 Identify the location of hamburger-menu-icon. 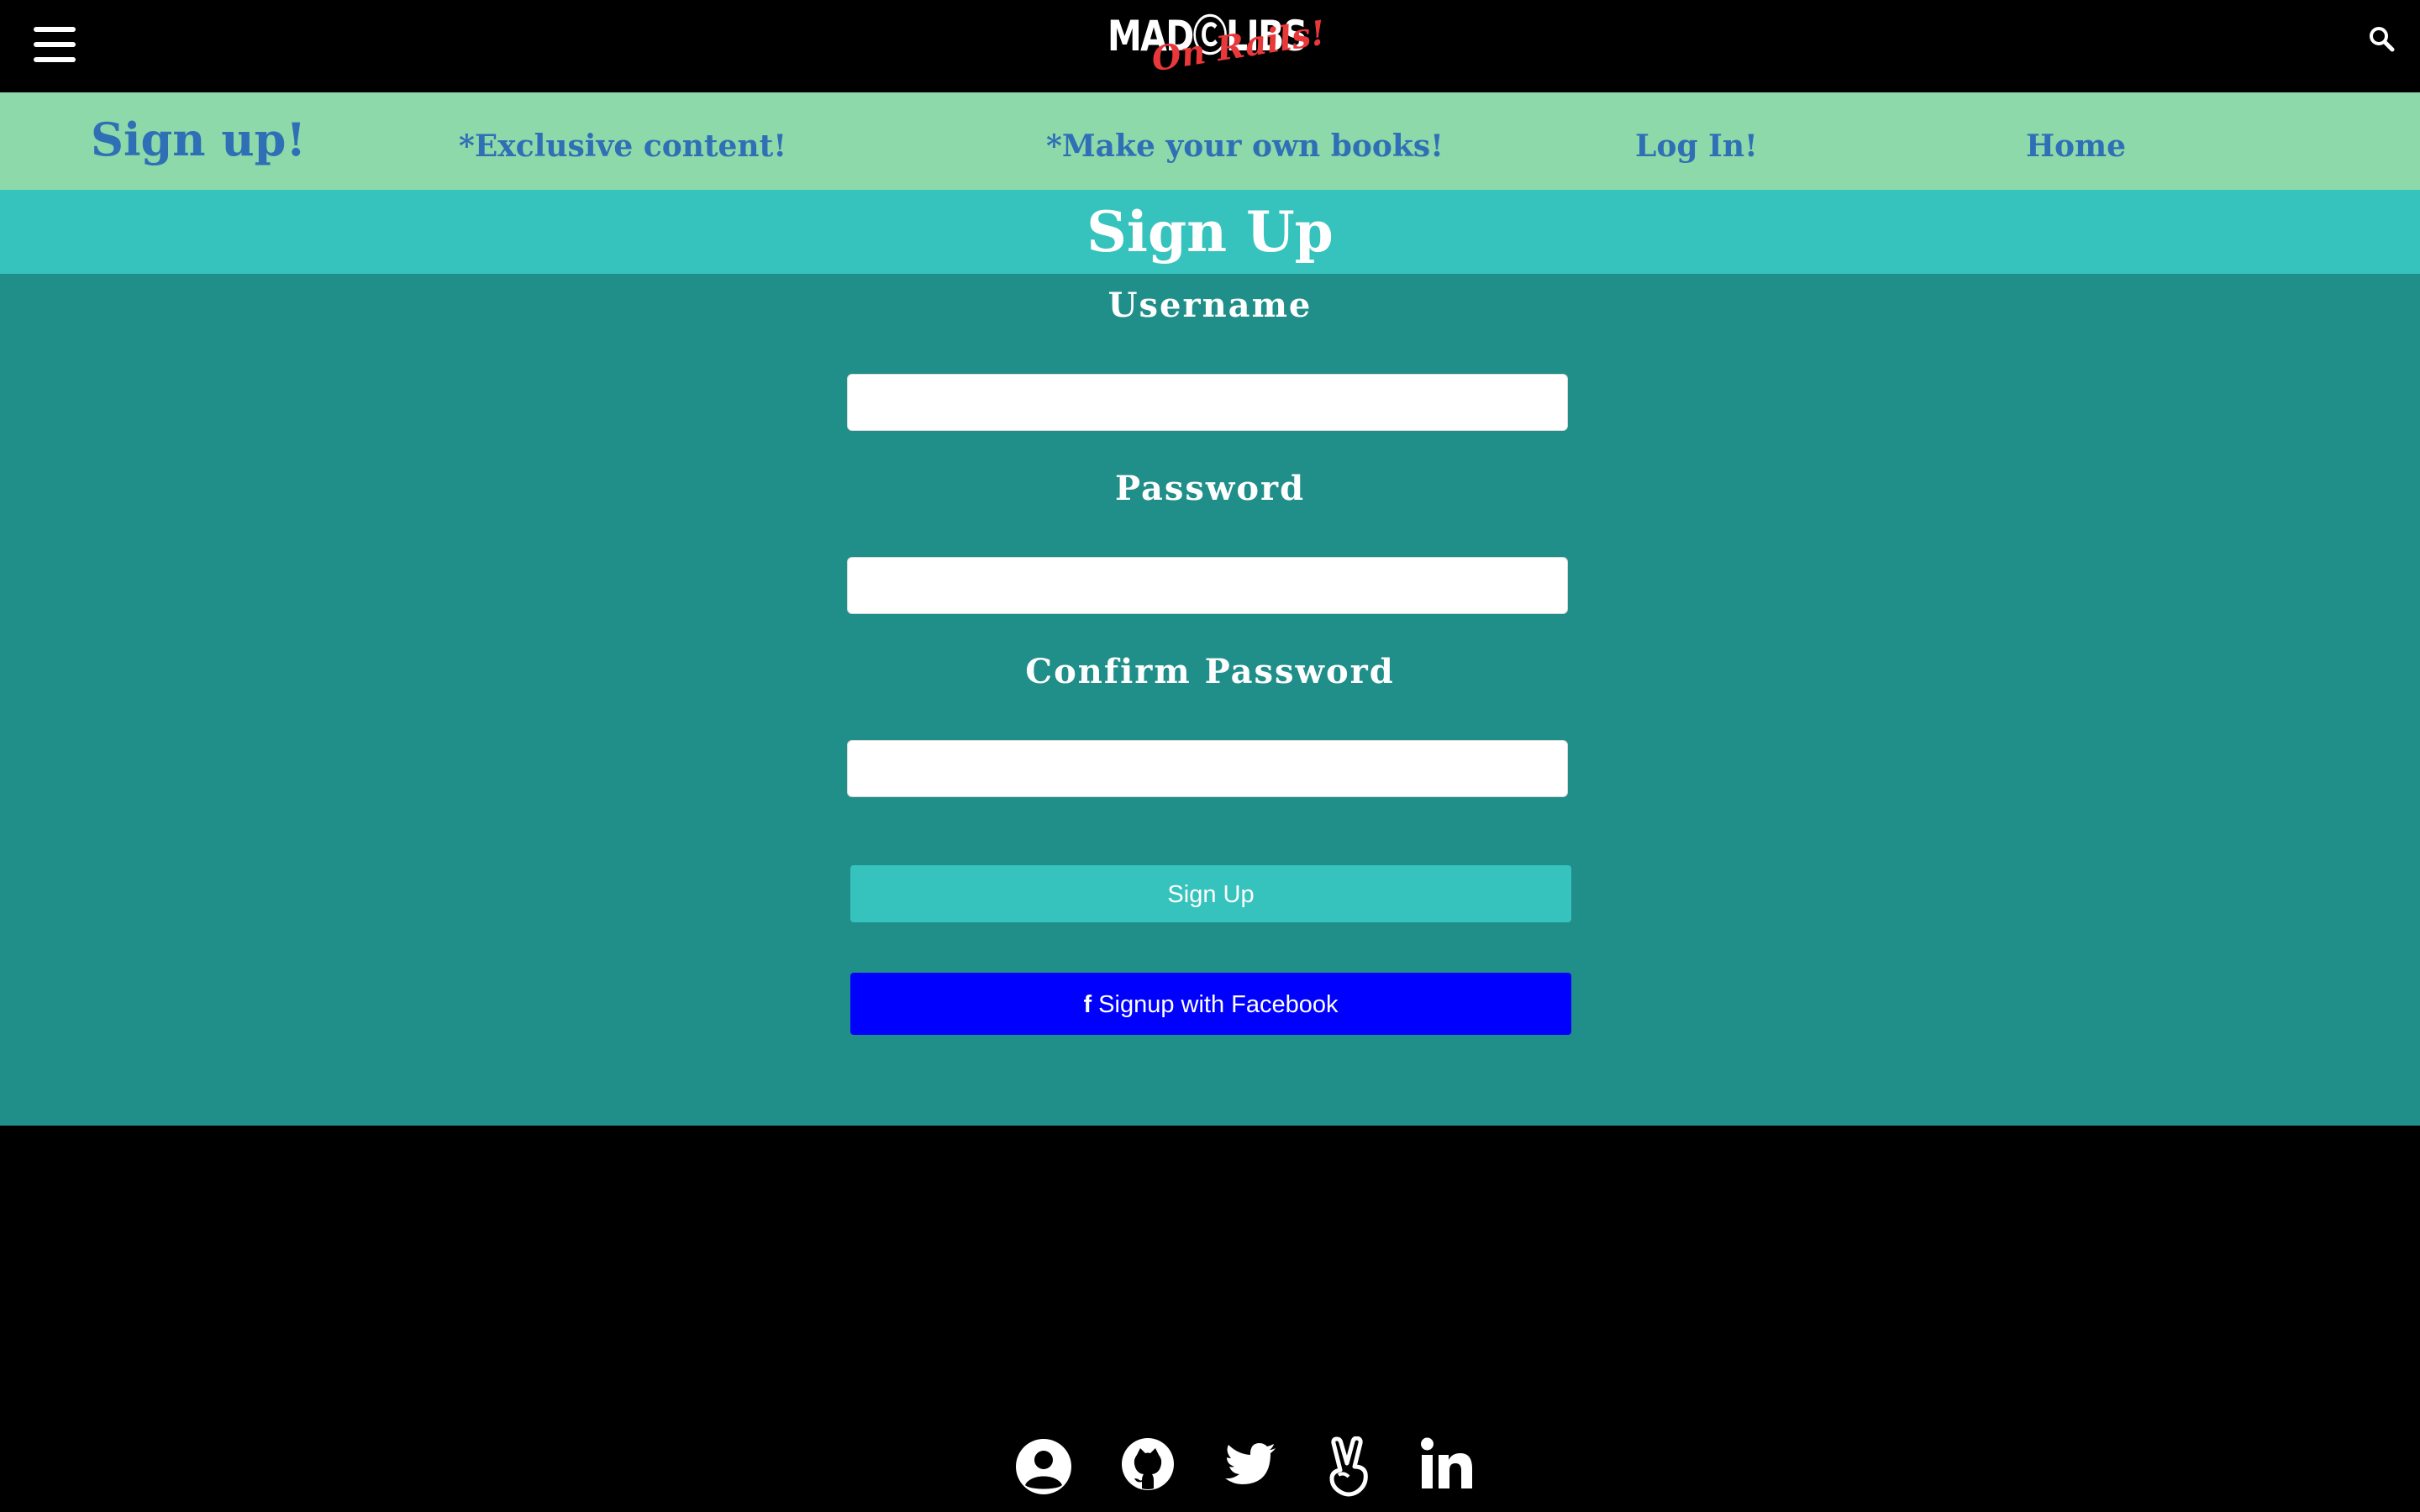
(55, 44).